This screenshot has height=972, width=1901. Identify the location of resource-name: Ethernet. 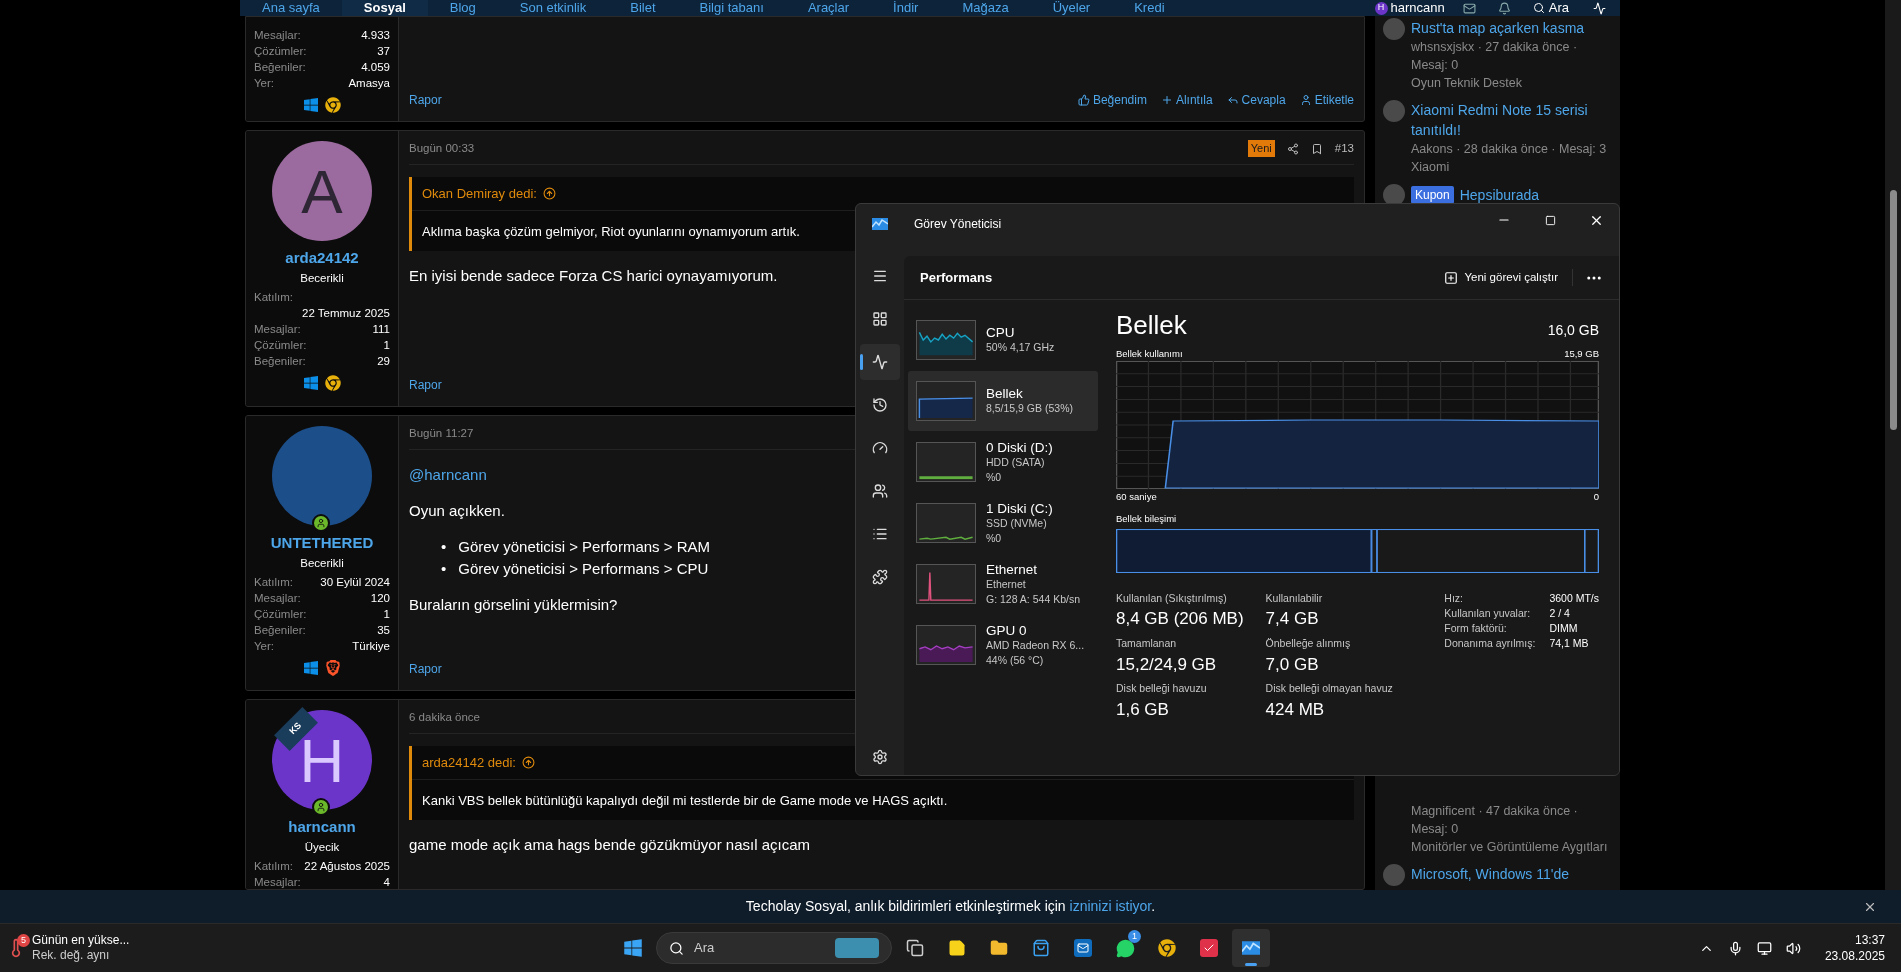
(1012, 569).